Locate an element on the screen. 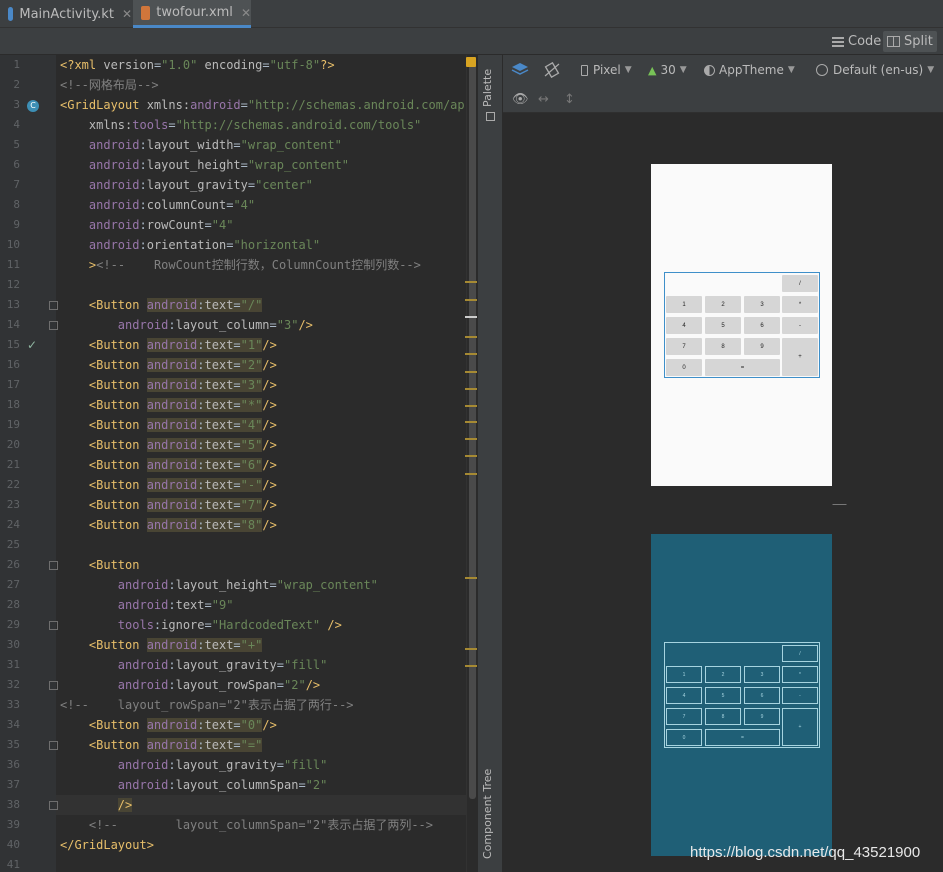  calc-button-blueprint: 4 is located at coordinates (684, 695).